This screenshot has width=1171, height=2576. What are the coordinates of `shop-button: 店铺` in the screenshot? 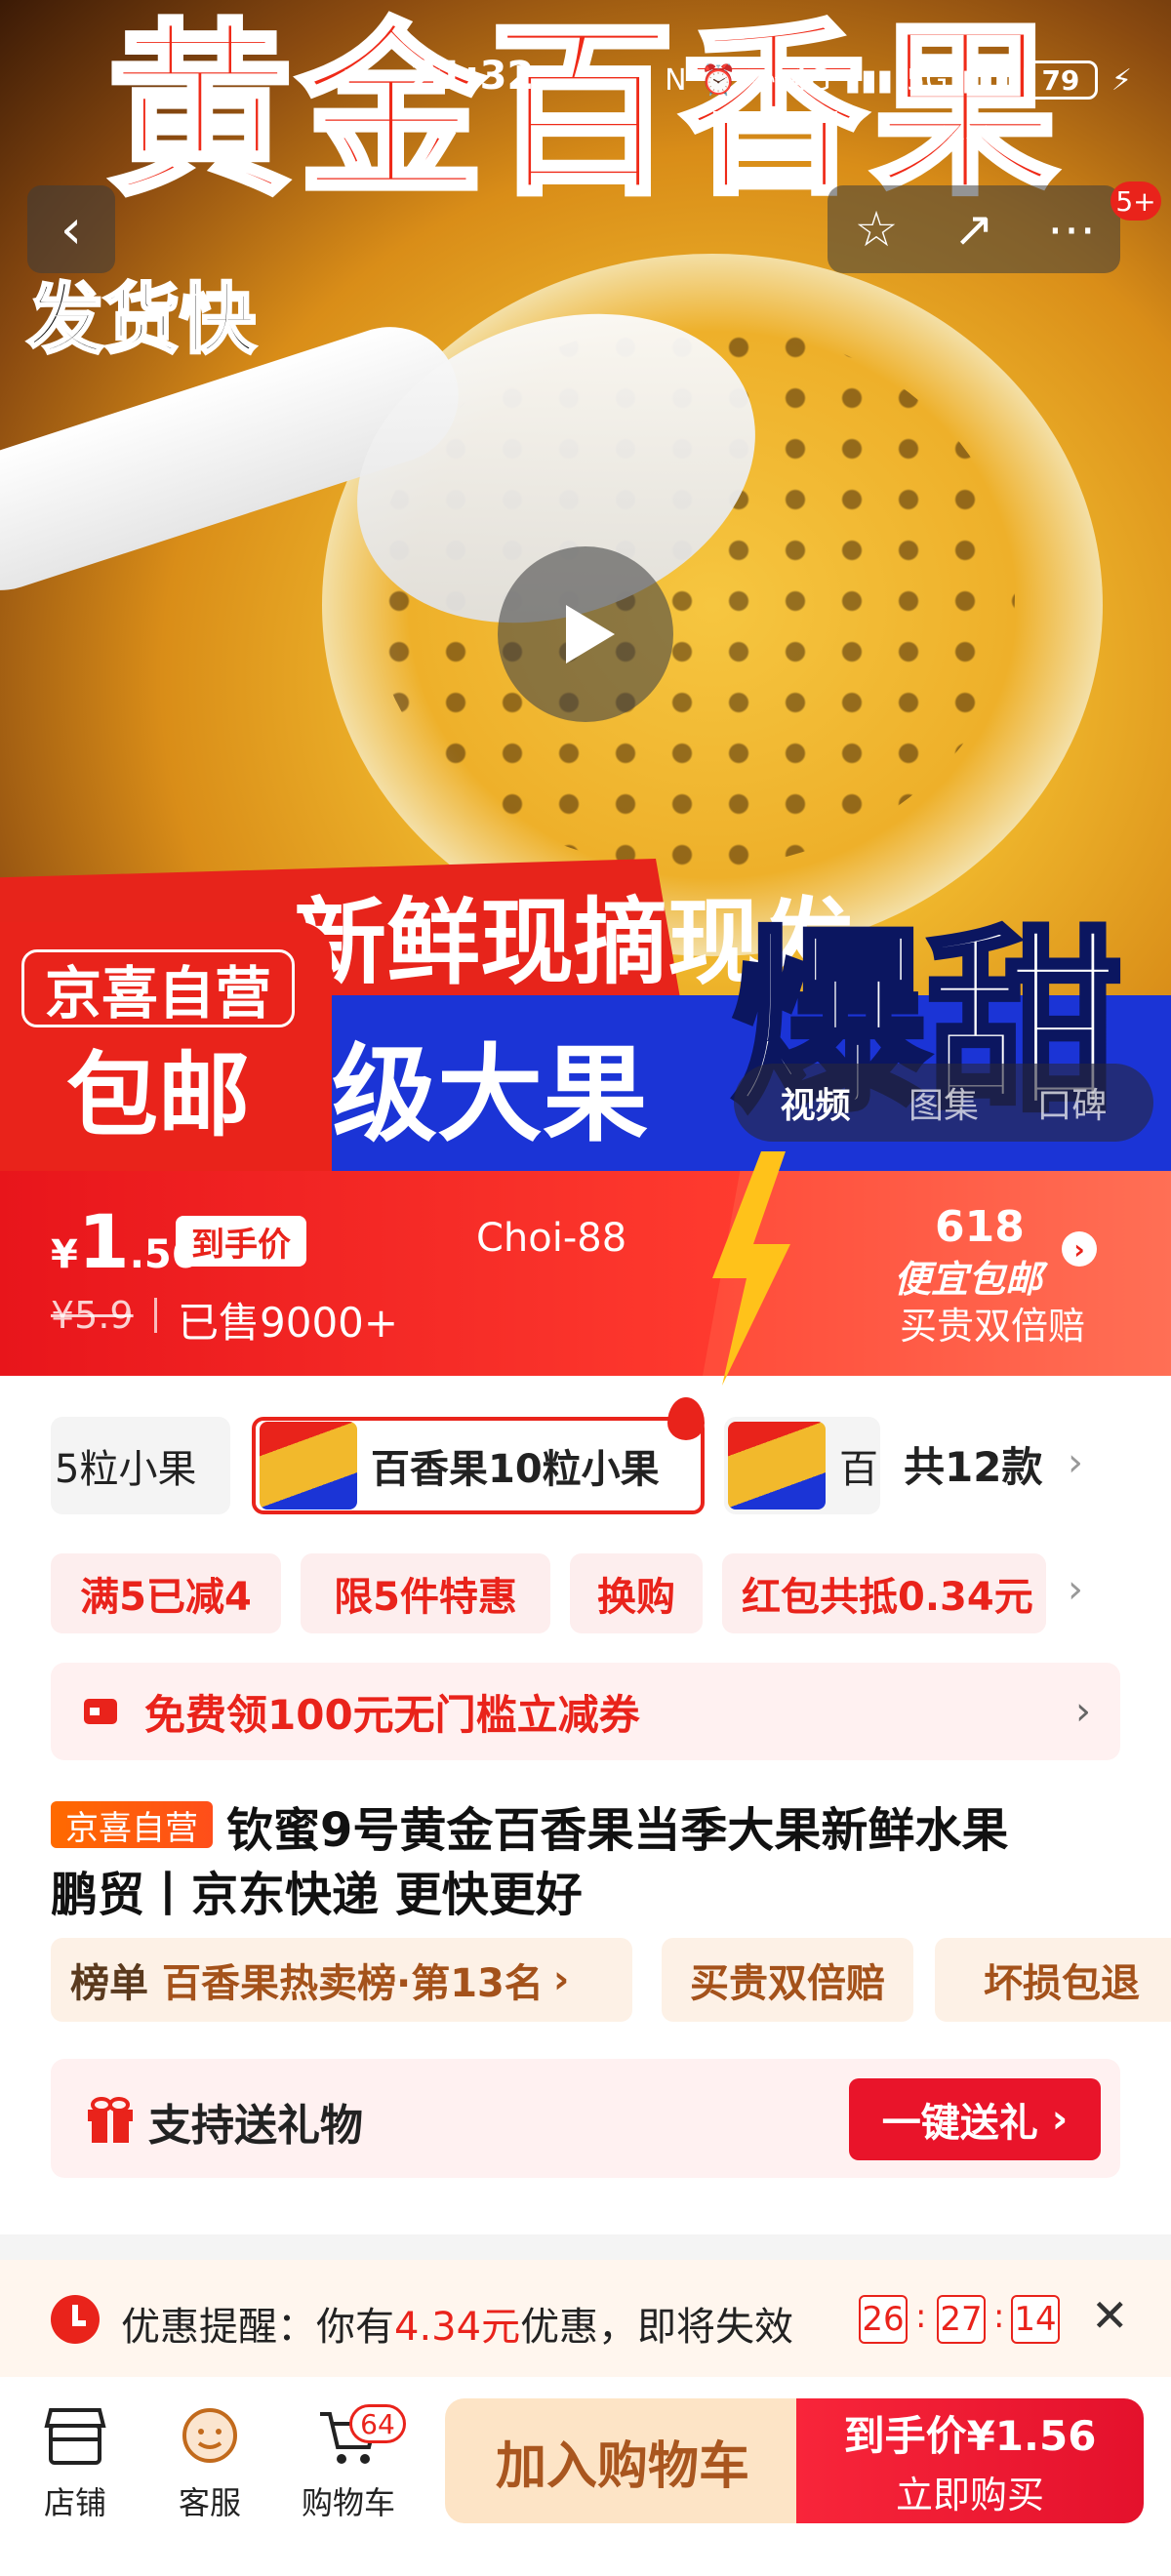 It's located at (75, 2464).